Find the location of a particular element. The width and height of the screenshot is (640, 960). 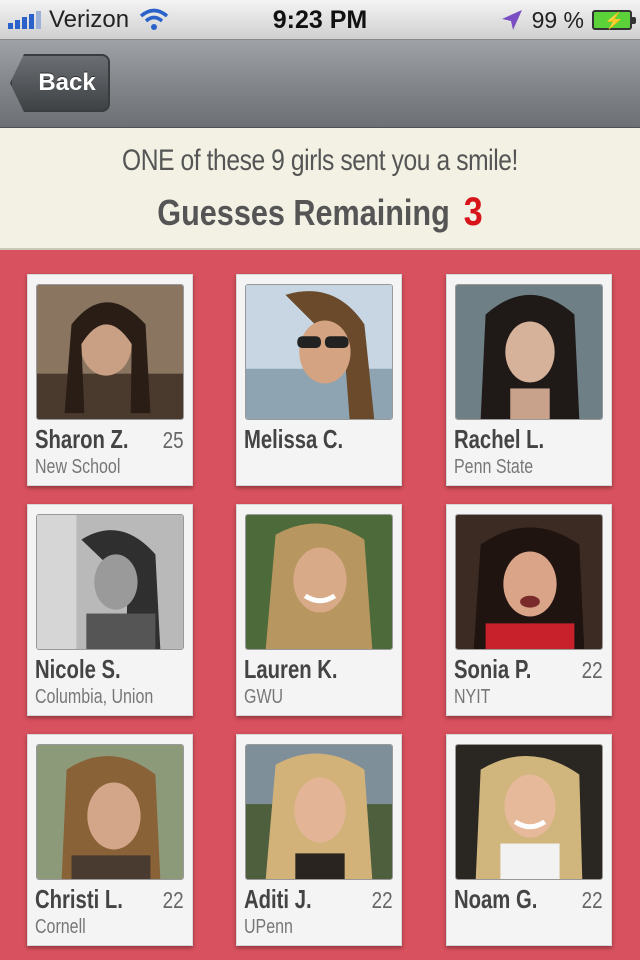

profile-name: Nicole S. is located at coordinates (78, 669).